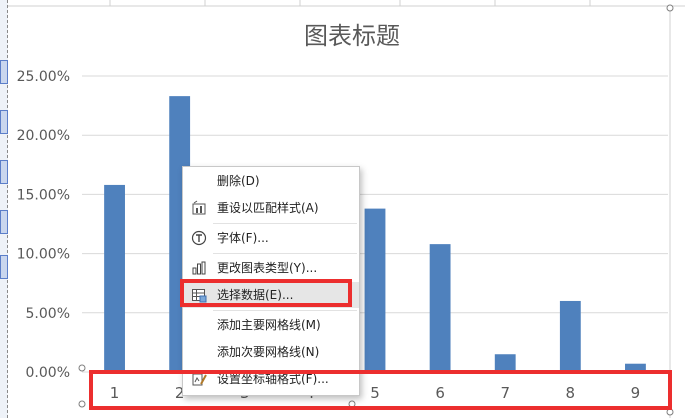  I want to click on chart-title: 图表标题, so click(352, 36).